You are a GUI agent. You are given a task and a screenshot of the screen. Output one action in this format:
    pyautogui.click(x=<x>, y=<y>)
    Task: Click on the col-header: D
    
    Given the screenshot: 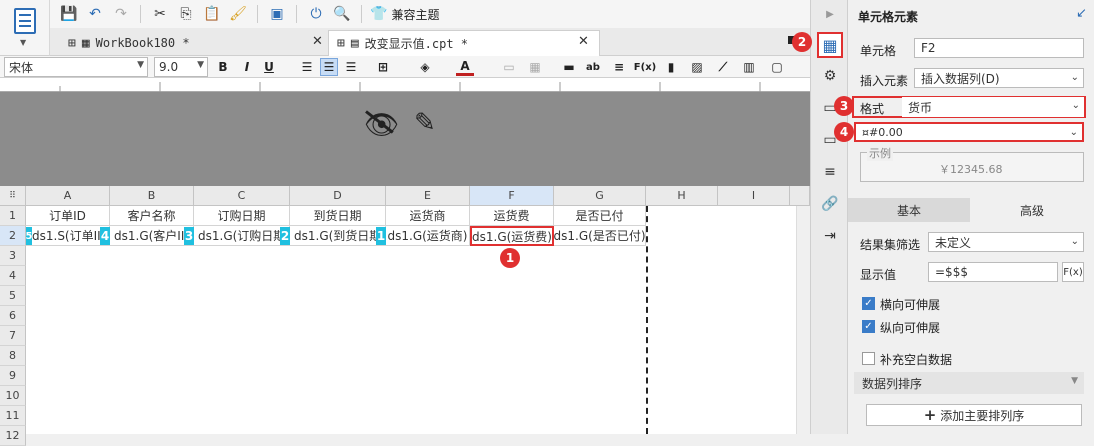 What is the action you would take?
    pyautogui.click(x=338, y=196)
    